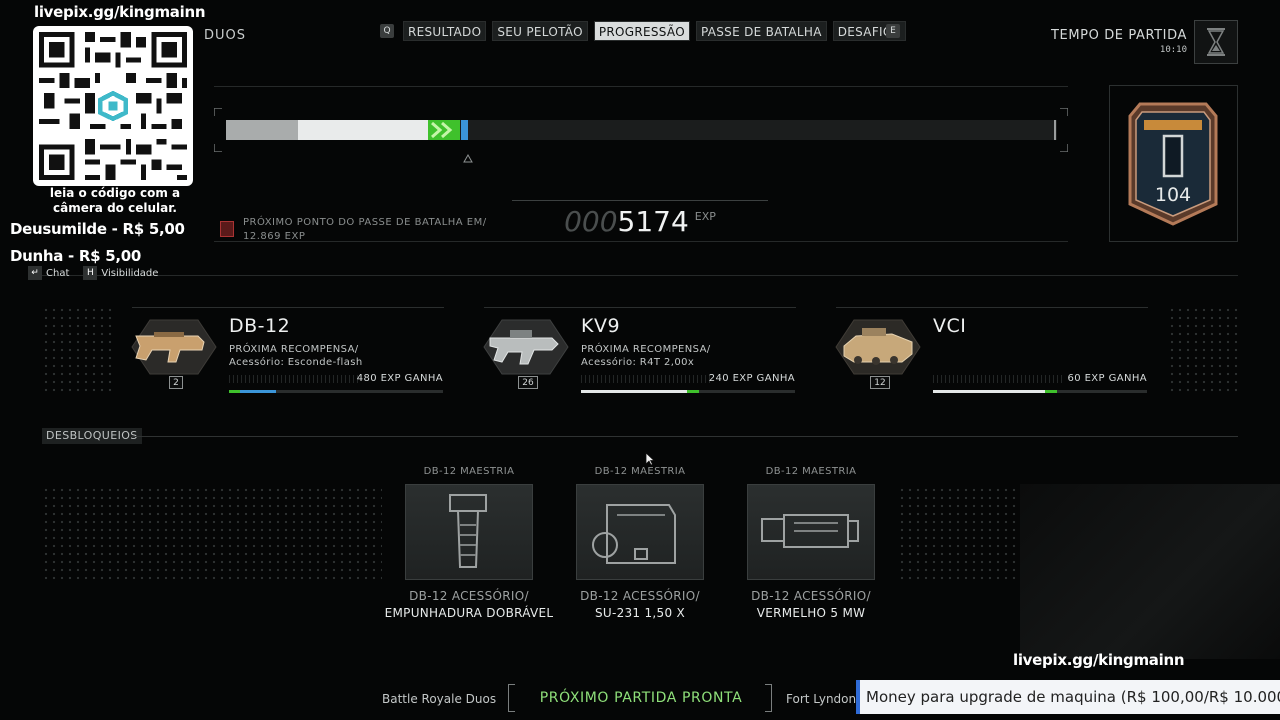 This screenshot has width=1280, height=720. Describe the element at coordinates (638, 362) in the screenshot. I see `next-reward-value: Acessório: R4T 2,00x` at that location.